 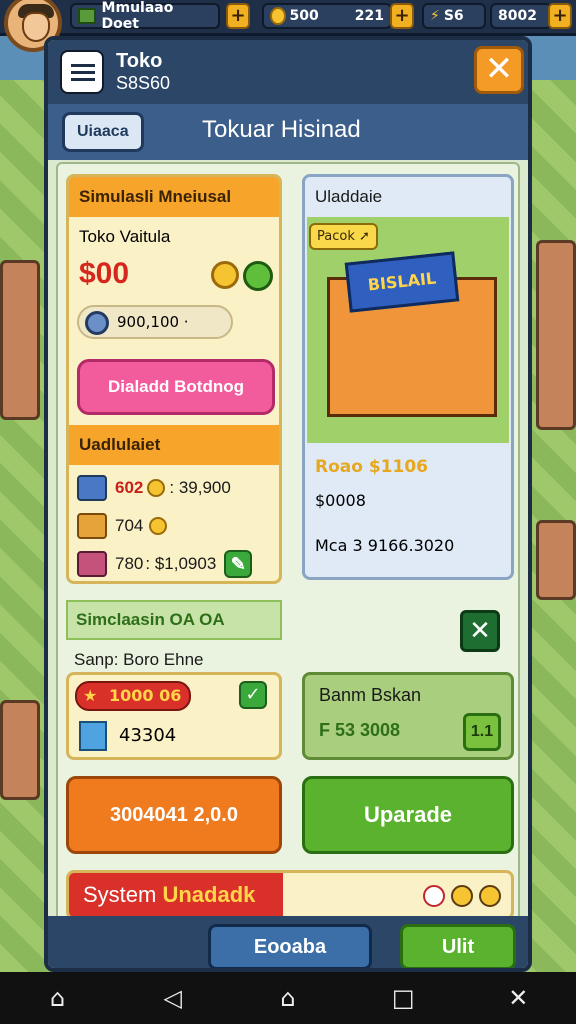 What do you see at coordinates (556, 560) in the screenshot?
I see `crate-right` at bounding box center [556, 560].